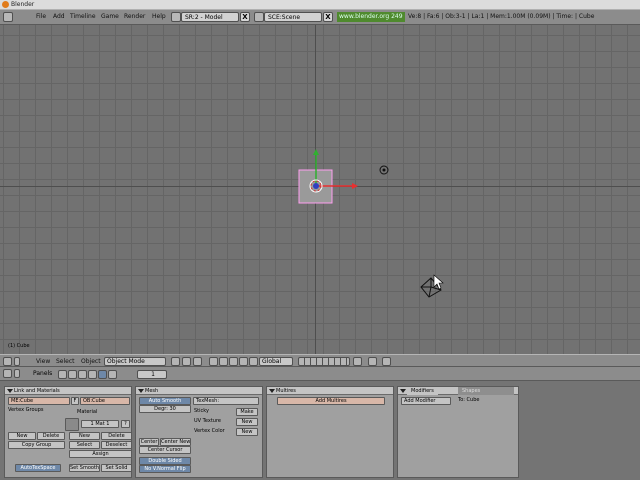  What do you see at coordinates (247, 422) in the screenshot?
I see `uv-texture-new-button: New` at bounding box center [247, 422].